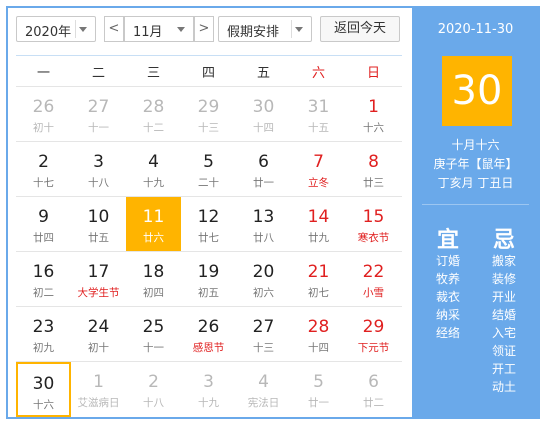 Image resolution: width=548 pixels, height=425 pixels. Describe the element at coordinates (43, 238) in the screenshot. I see `lunar-label: 廿四` at that location.